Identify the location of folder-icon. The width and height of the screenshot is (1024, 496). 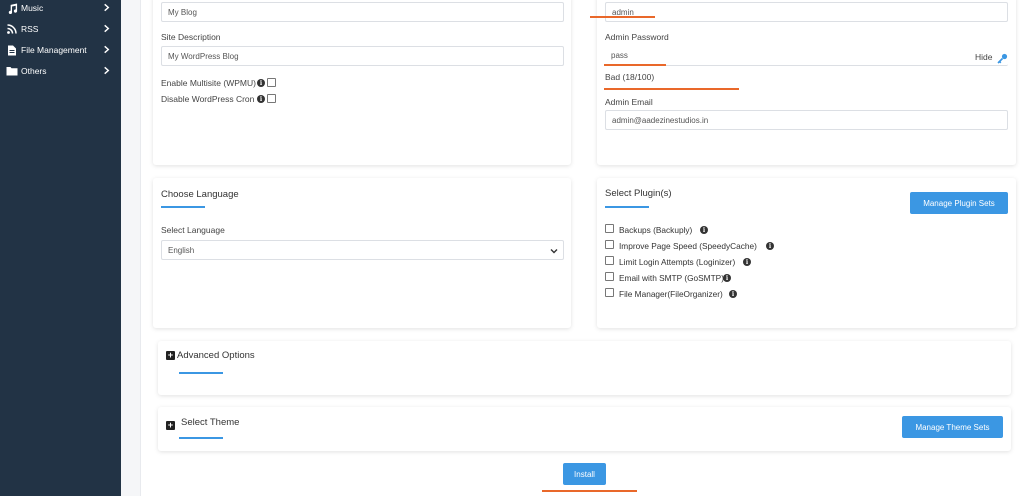
(12, 71).